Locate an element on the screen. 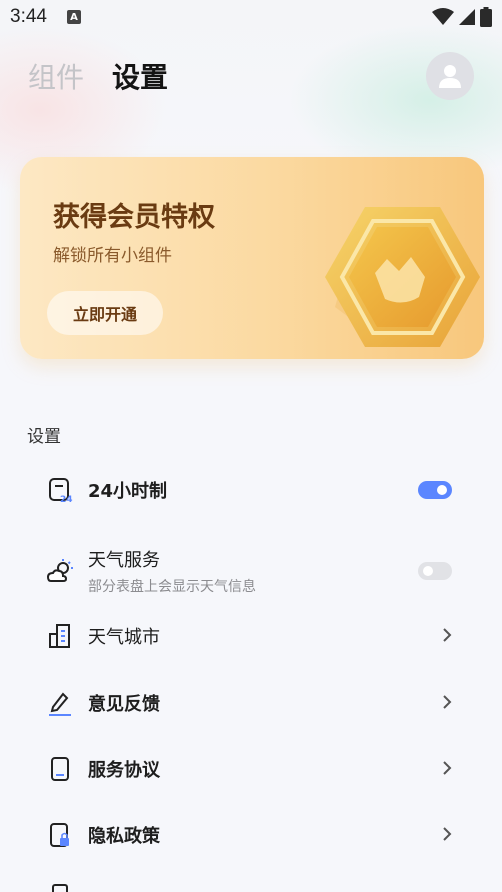 The height and width of the screenshot is (892, 502). wifi-icon is located at coordinates (443, 16).